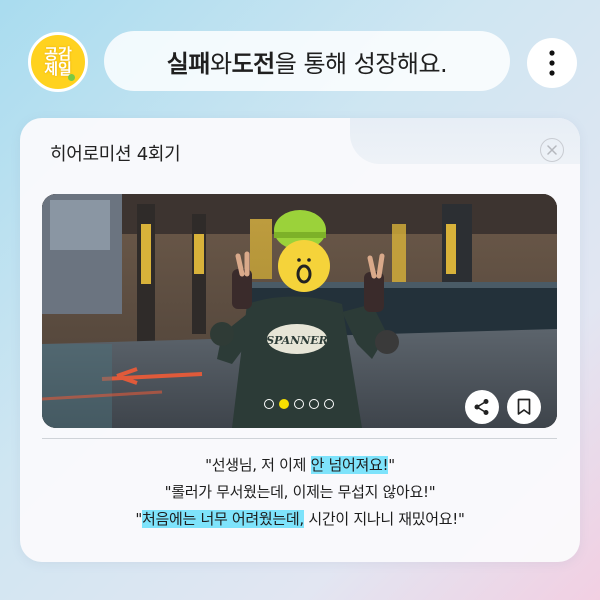 This screenshot has height=600, width=600. I want to click on title-rest: 을 통해 성장해요., so click(361, 63).